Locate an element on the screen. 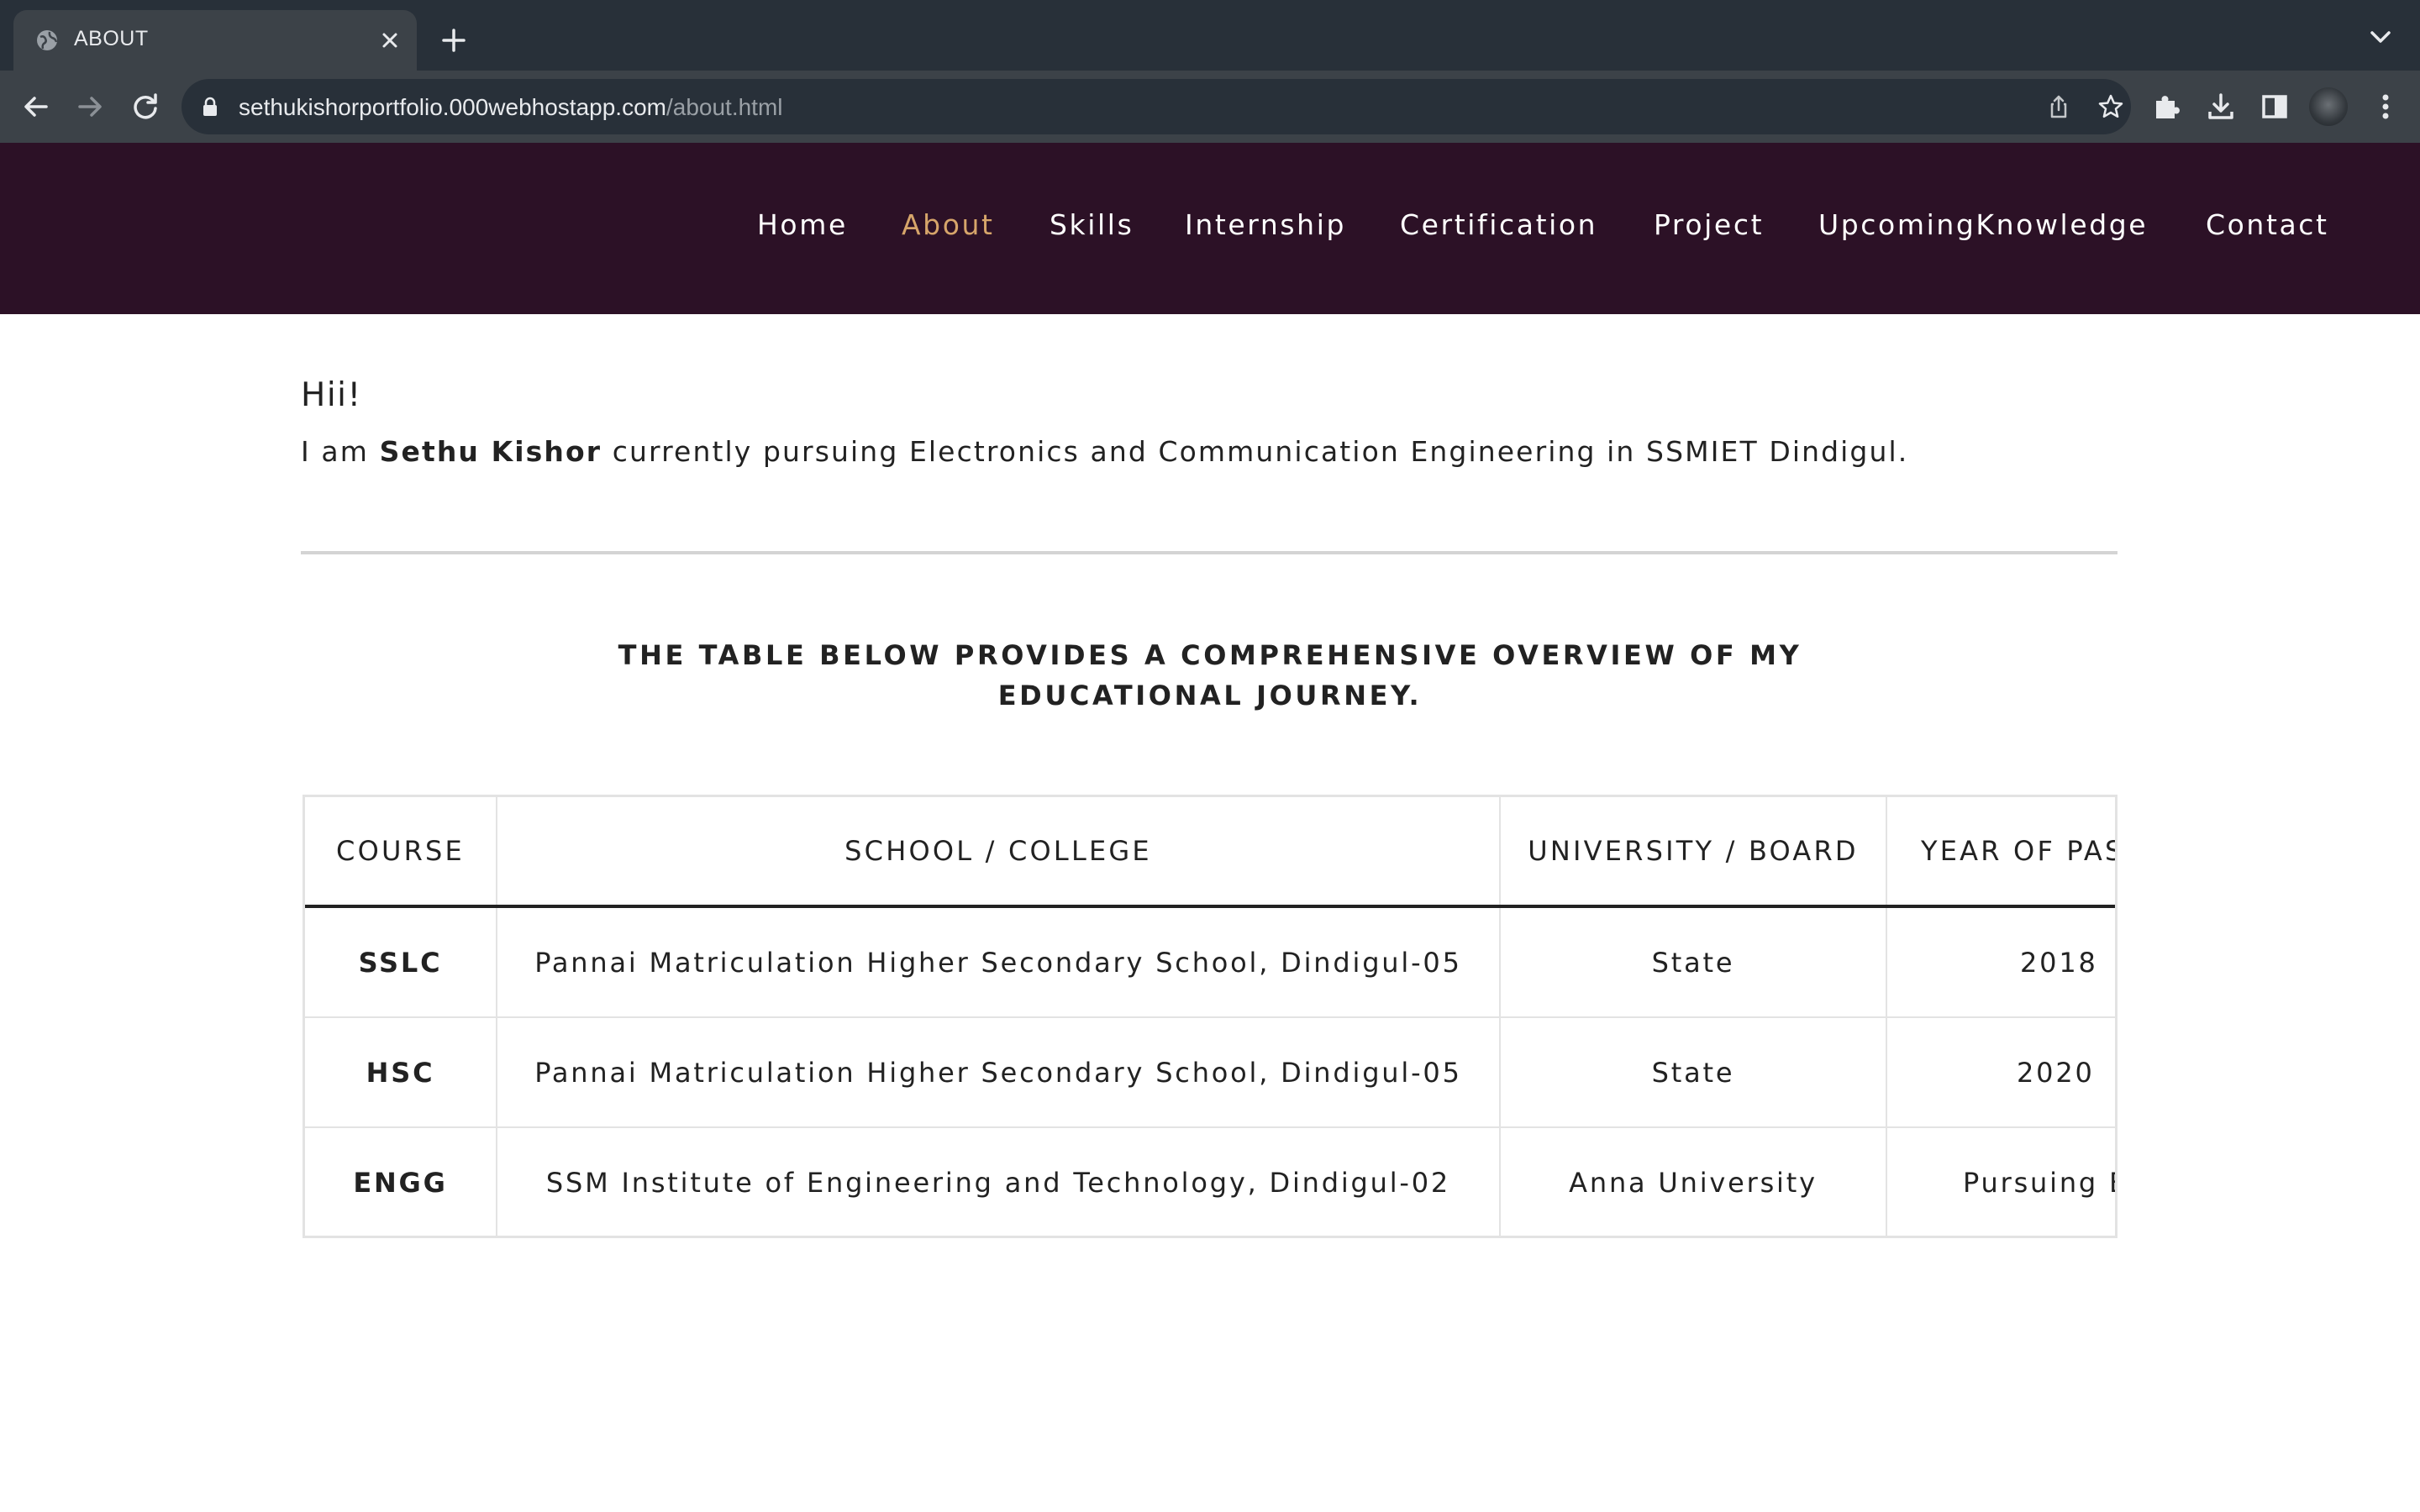 This screenshot has height=1512, width=2420. education-heading-line-2: EDUCATIONAL JOURNEY. is located at coordinates (1210, 695).